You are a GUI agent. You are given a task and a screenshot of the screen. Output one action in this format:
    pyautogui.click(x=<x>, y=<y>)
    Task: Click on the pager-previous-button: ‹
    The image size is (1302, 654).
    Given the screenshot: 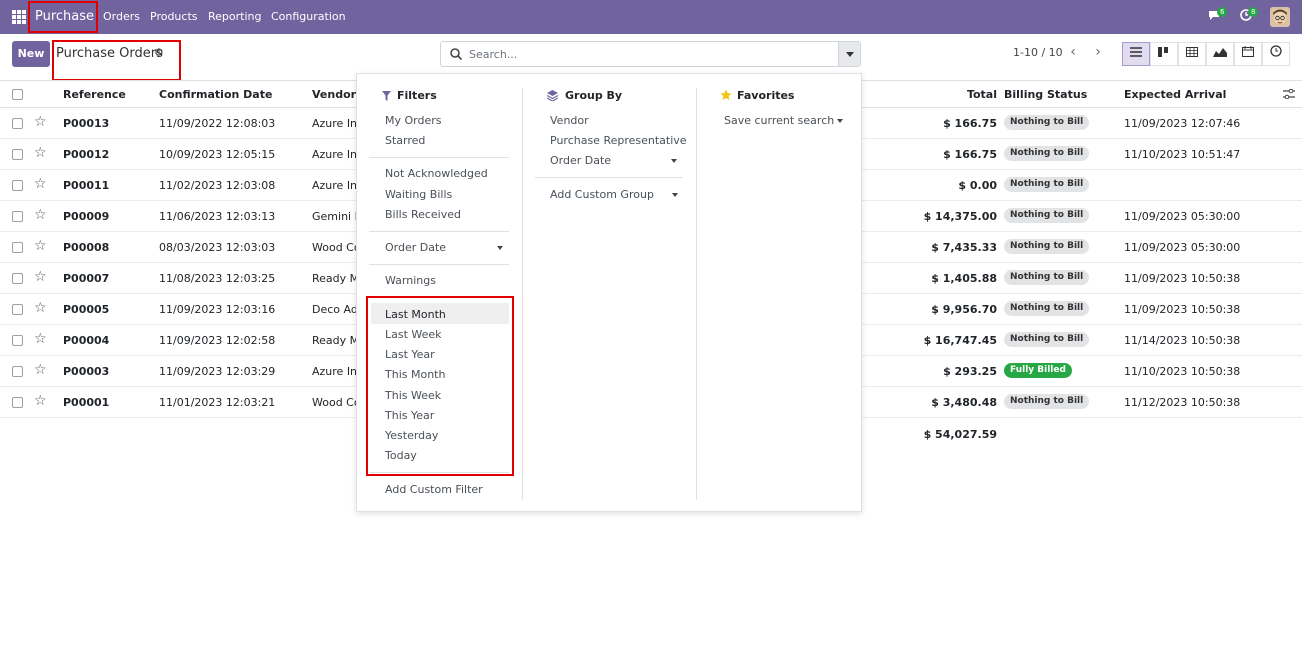 What is the action you would take?
    pyautogui.click(x=1073, y=53)
    